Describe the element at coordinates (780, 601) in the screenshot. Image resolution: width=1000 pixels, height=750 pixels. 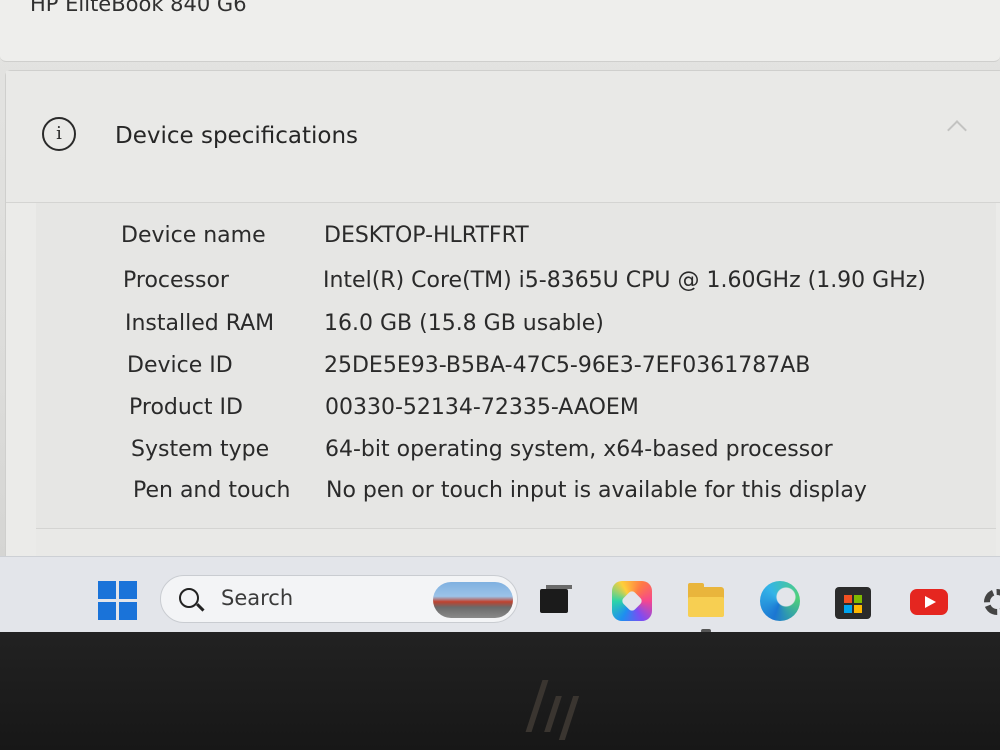
I see `edge-icon` at that location.